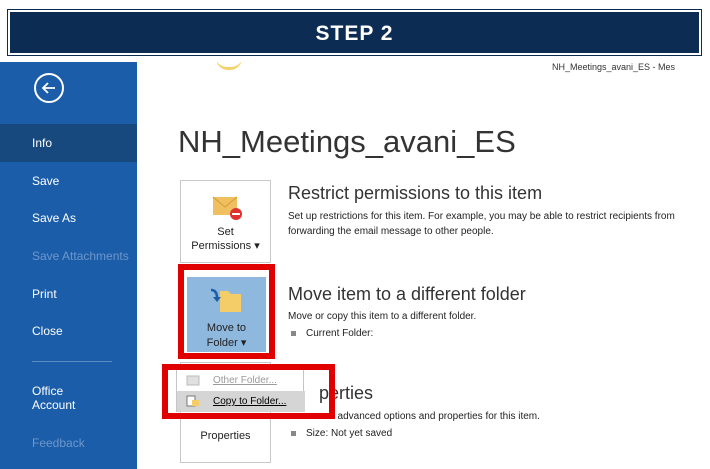 Image resolution: width=710 pixels, height=469 pixels. Describe the element at coordinates (68, 443) in the screenshot. I see `nav-feedback: Feedback` at that location.